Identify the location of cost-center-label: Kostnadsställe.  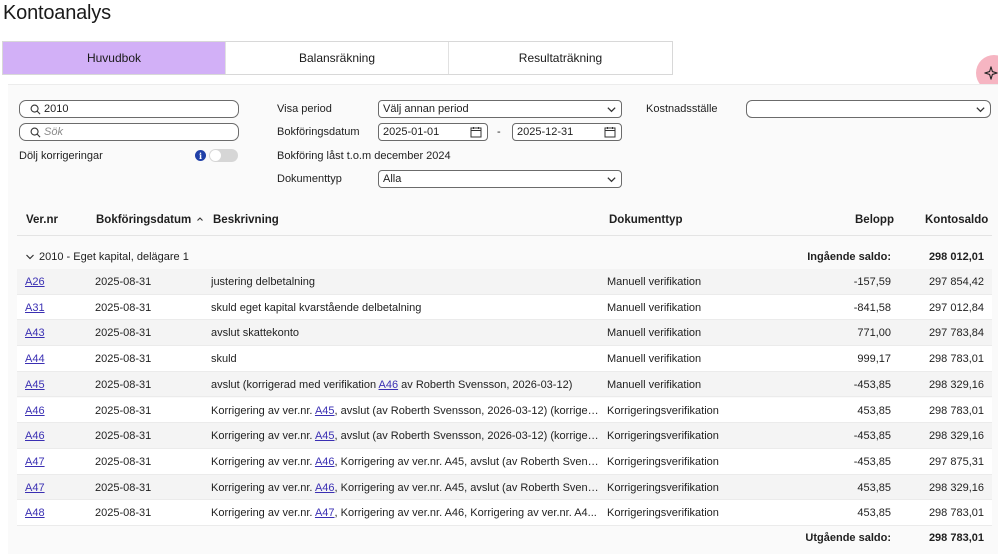
(682, 109).